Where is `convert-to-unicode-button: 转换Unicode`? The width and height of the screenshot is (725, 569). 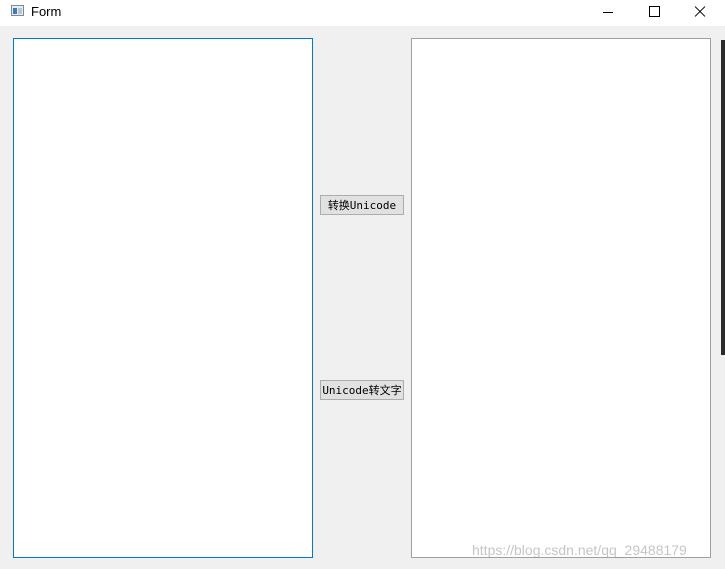
convert-to-unicode-button: 转换Unicode is located at coordinates (362, 205).